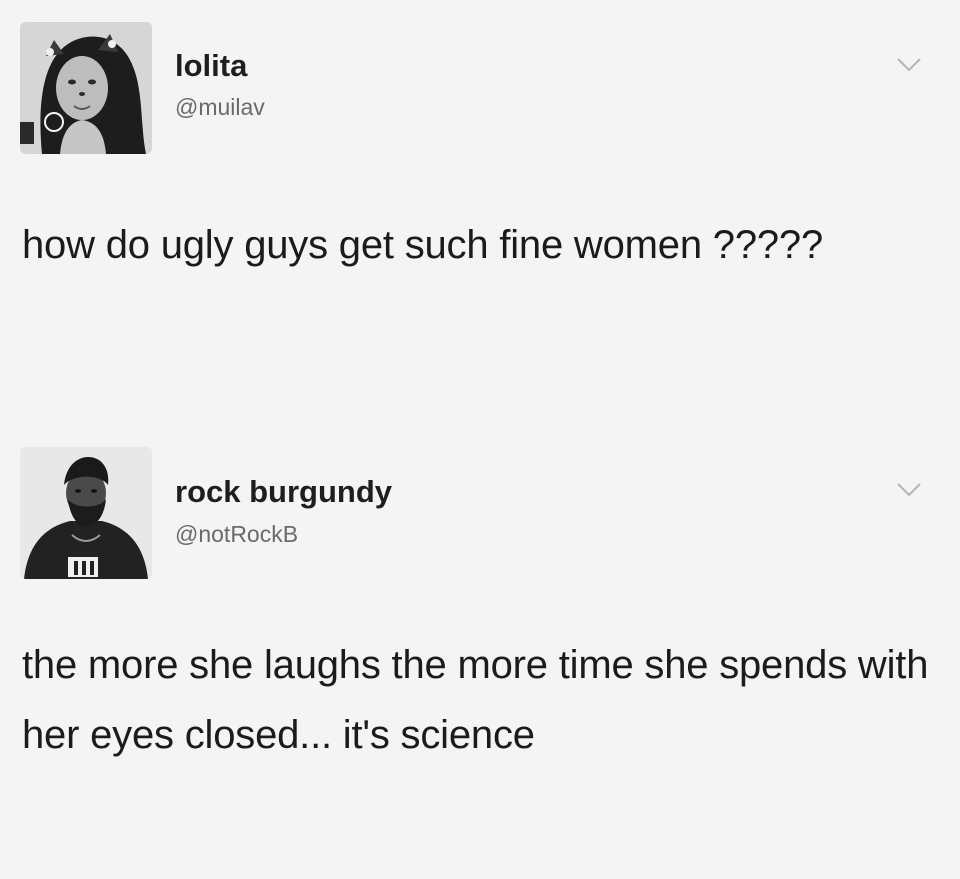 The image size is (960, 879). What do you see at coordinates (211, 66) in the screenshot?
I see `display-name: lolita` at bounding box center [211, 66].